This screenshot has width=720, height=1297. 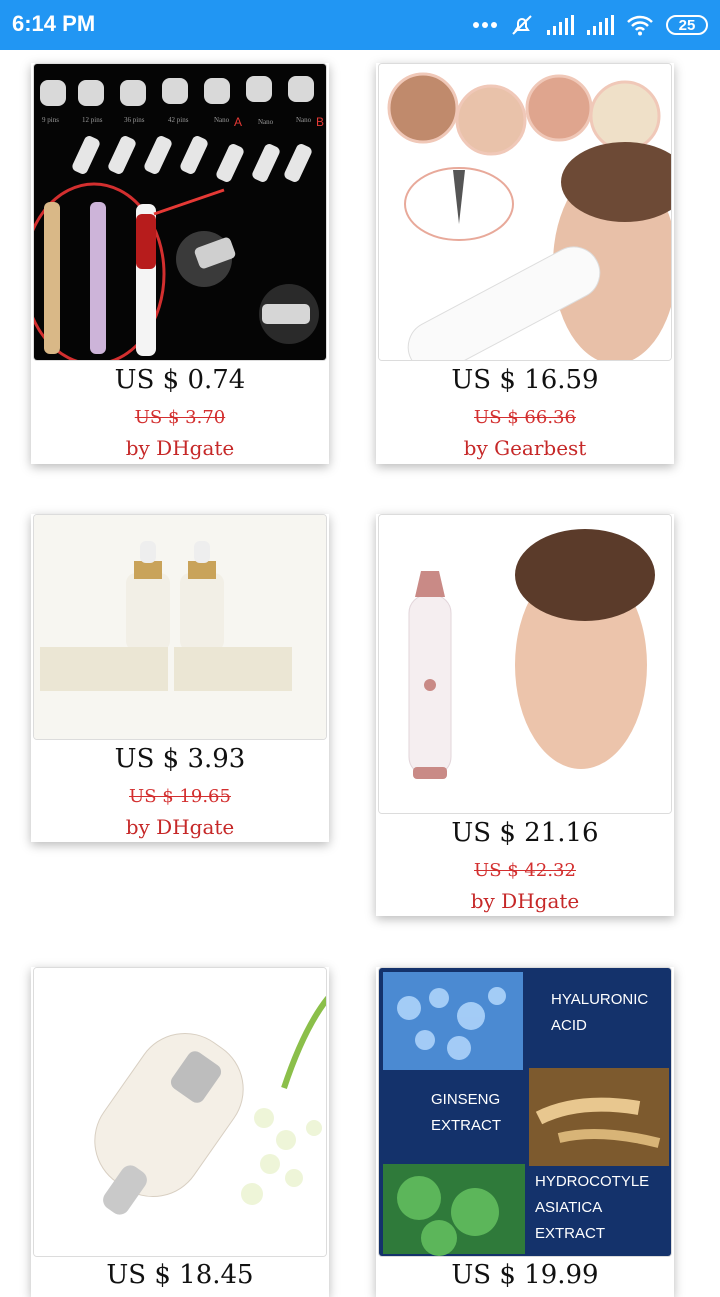 I want to click on image-label: 42 pins, so click(x=178, y=120).